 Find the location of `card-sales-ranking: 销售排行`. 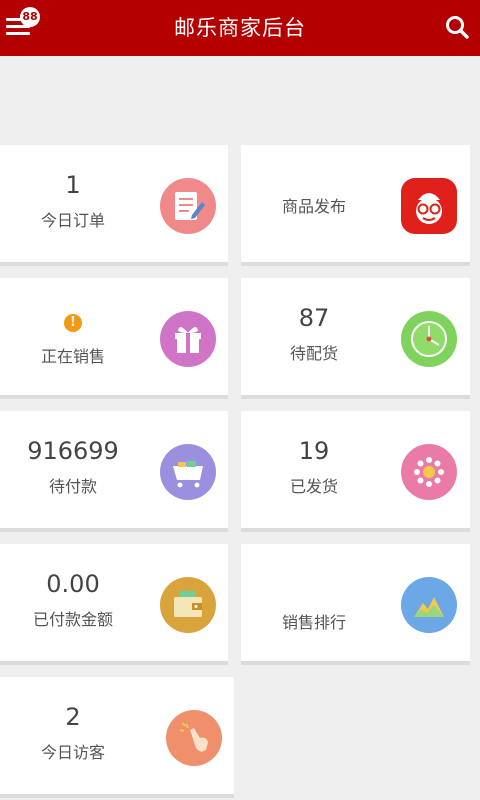

card-sales-ranking: 销售排行 is located at coordinates (355, 604).